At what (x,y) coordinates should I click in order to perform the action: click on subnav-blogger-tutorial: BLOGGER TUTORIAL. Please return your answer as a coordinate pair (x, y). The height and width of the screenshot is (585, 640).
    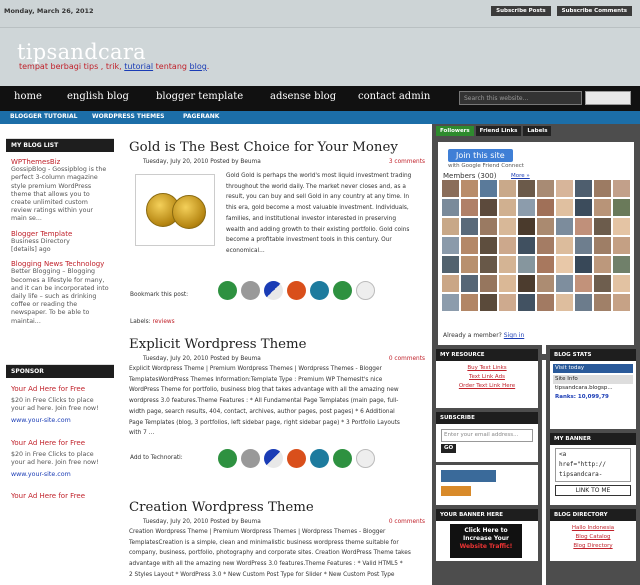
    Looking at the image, I should click on (43, 116).